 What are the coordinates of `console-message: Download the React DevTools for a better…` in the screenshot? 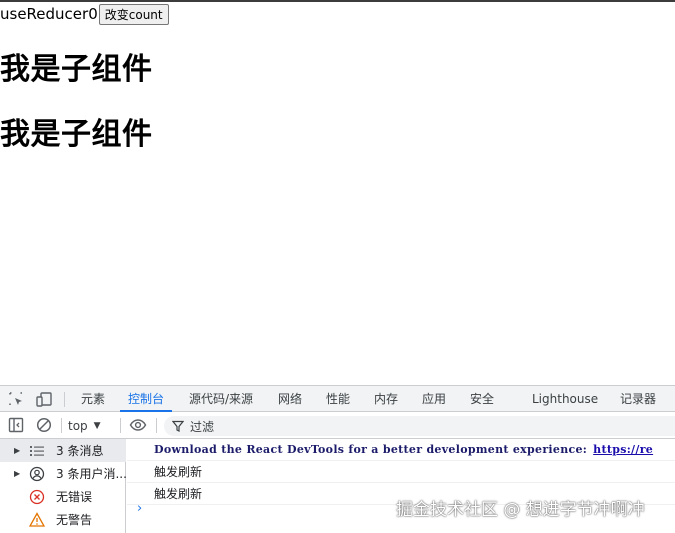 It's located at (401, 450).